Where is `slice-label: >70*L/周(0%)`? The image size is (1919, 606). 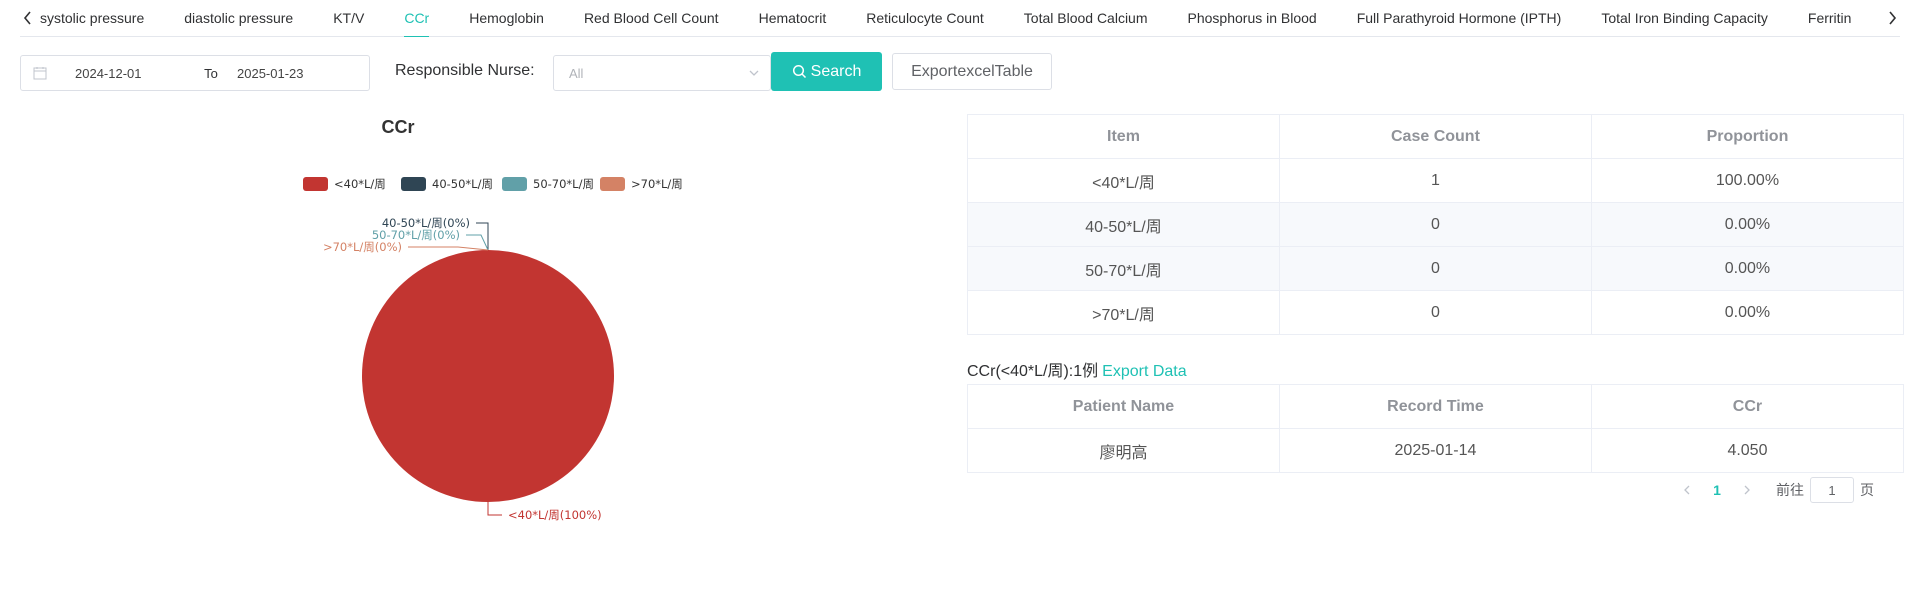
slice-label: >70*L/周(0%) is located at coordinates (362, 247).